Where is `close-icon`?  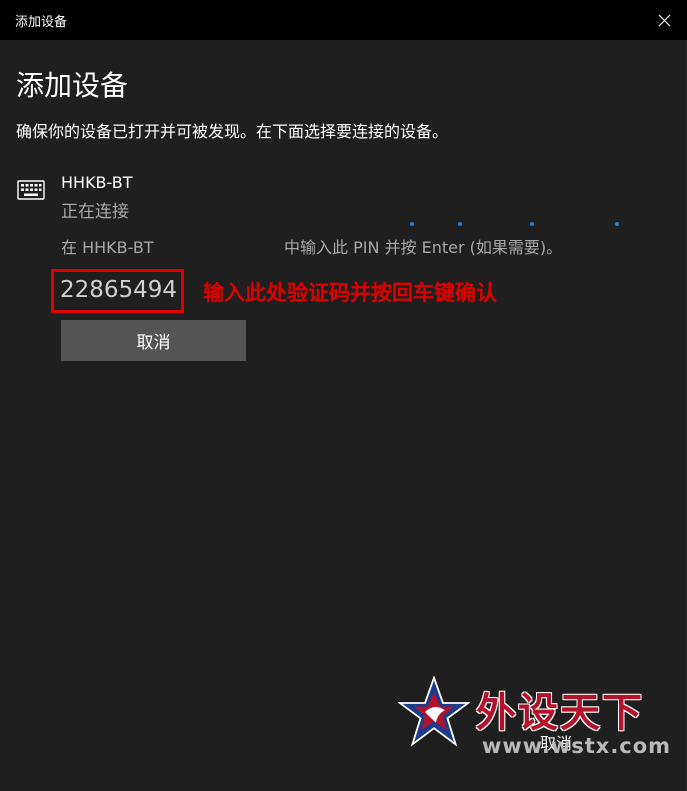
close-icon is located at coordinates (664, 20).